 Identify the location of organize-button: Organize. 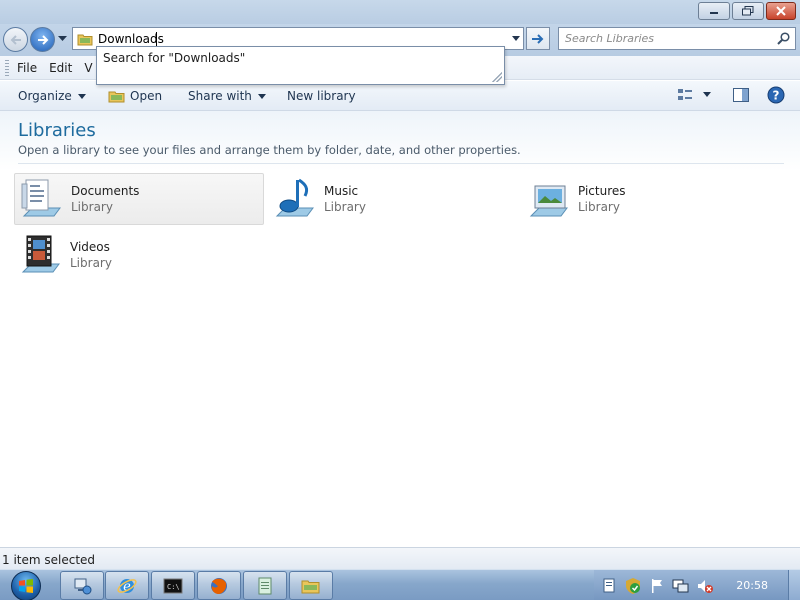
(52, 96).